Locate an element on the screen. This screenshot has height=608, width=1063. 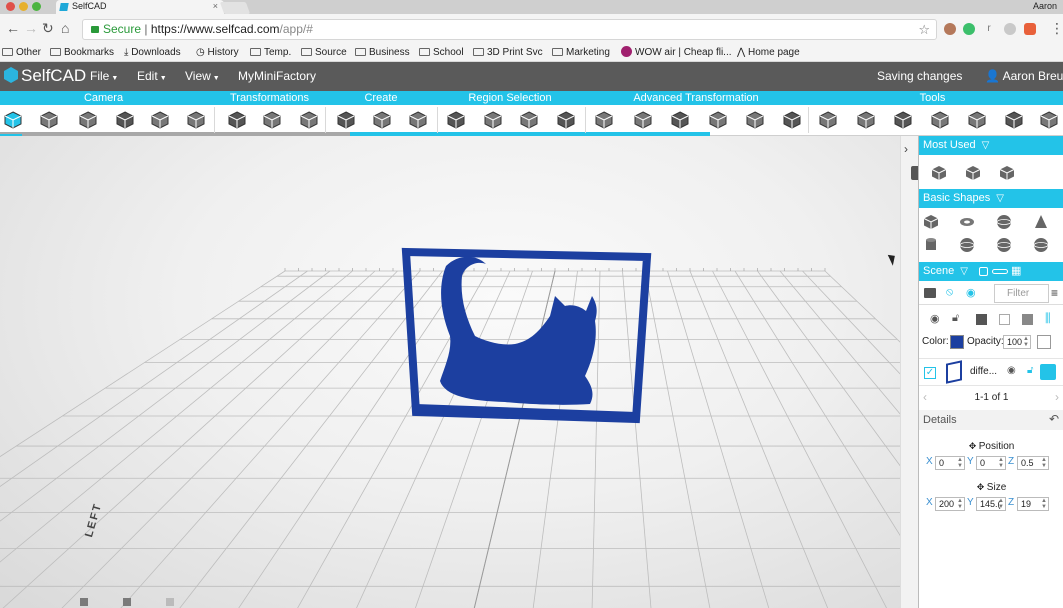
shape-gear-icon is located at coordinates (967, 245).